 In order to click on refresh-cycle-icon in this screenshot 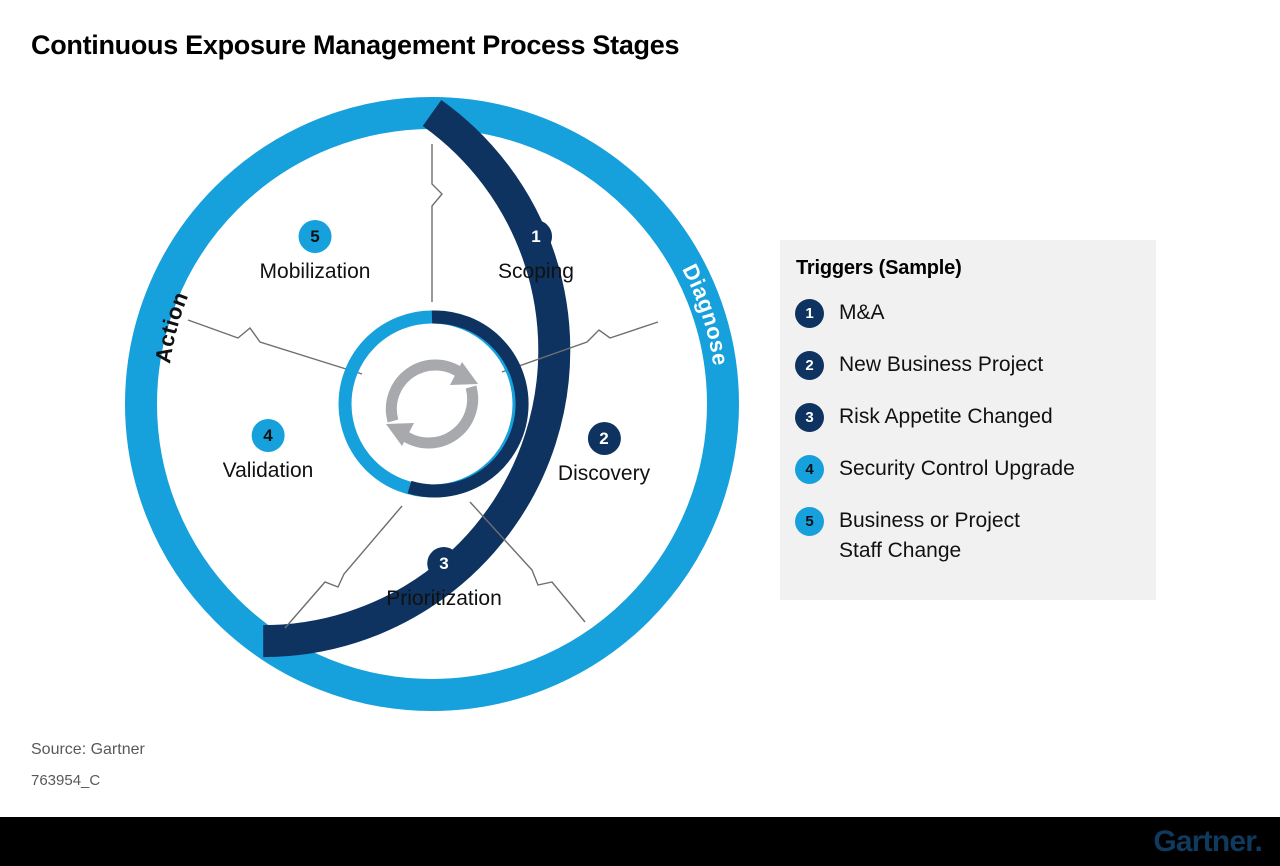, I will do `click(432, 404)`.